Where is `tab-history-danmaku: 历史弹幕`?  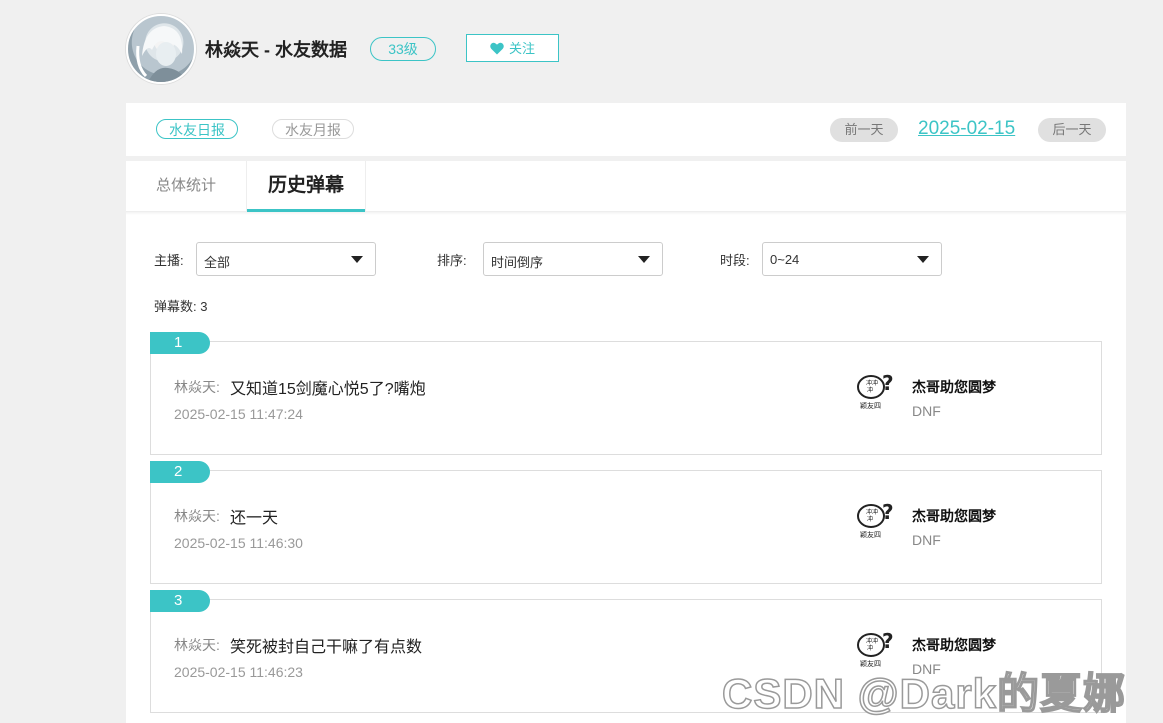
tab-history-danmaku: 历史弹幕 is located at coordinates (306, 186).